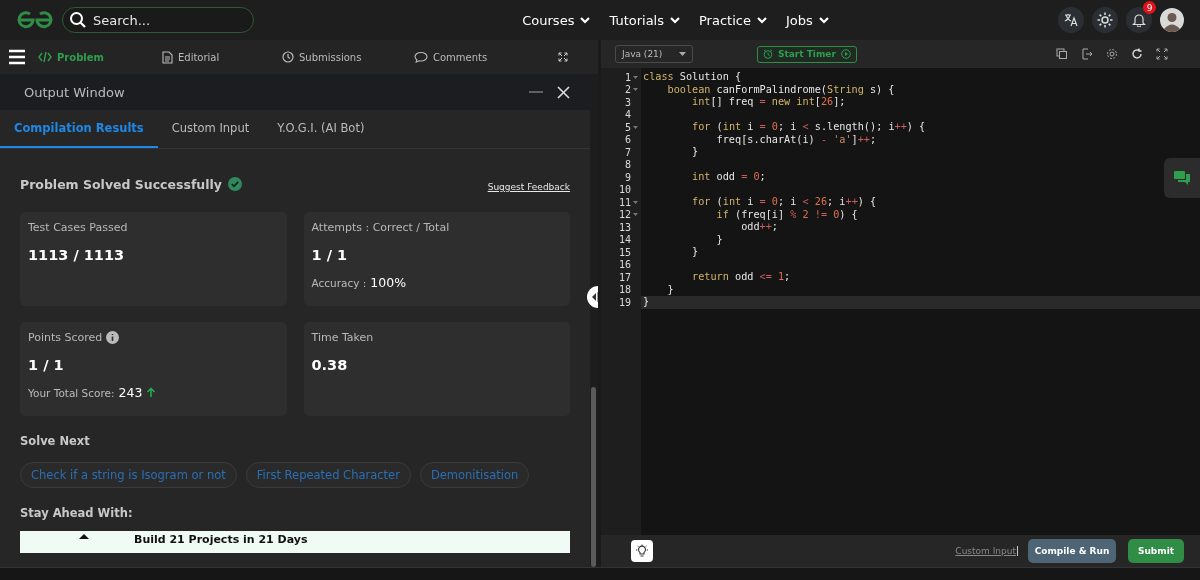  I want to click on line-number: 8, so click(627, 165).